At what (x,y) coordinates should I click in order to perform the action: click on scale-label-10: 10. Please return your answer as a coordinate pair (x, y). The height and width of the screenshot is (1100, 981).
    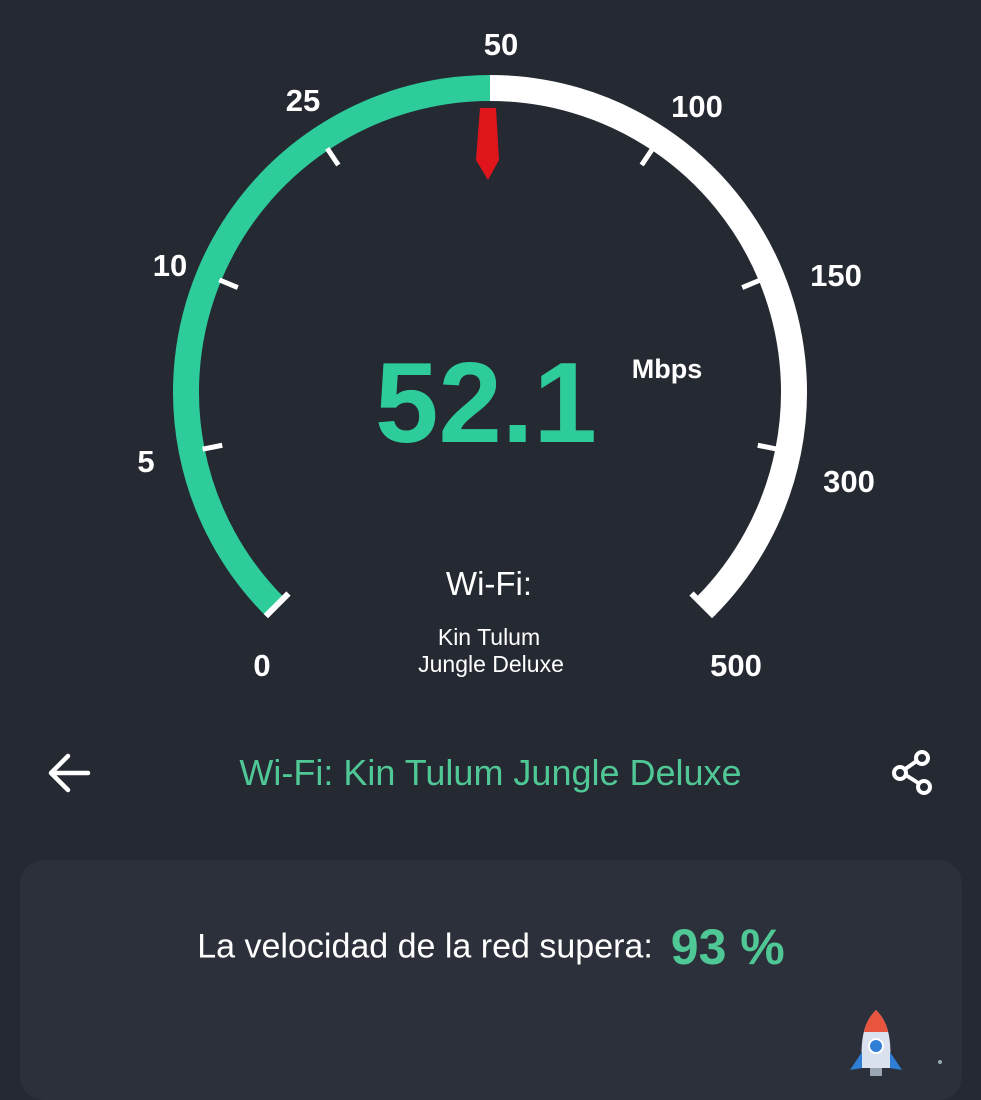
    Looking at the image, I should click on (170, 265).